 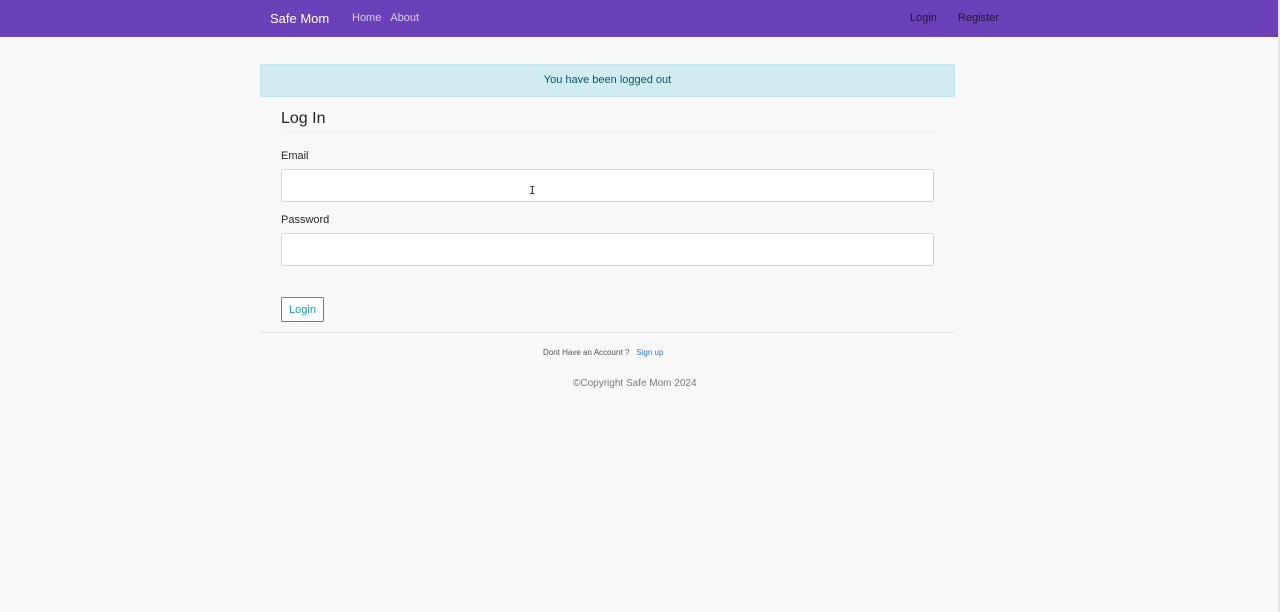 What do you see at coordinates (607, 249) in the screenshot?
I see `password-field` at bounding box center [607, 249].